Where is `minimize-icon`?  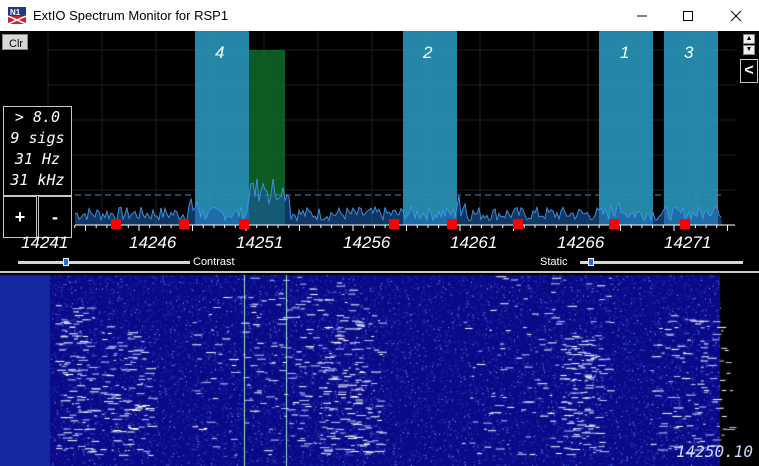 minimize-icon is located at coordinates (642, 15).